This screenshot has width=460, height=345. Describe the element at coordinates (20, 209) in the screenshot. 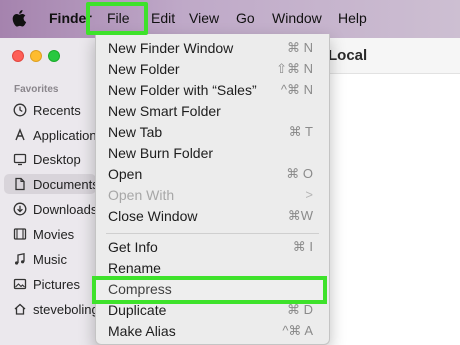

I see `download-icon` at that location.